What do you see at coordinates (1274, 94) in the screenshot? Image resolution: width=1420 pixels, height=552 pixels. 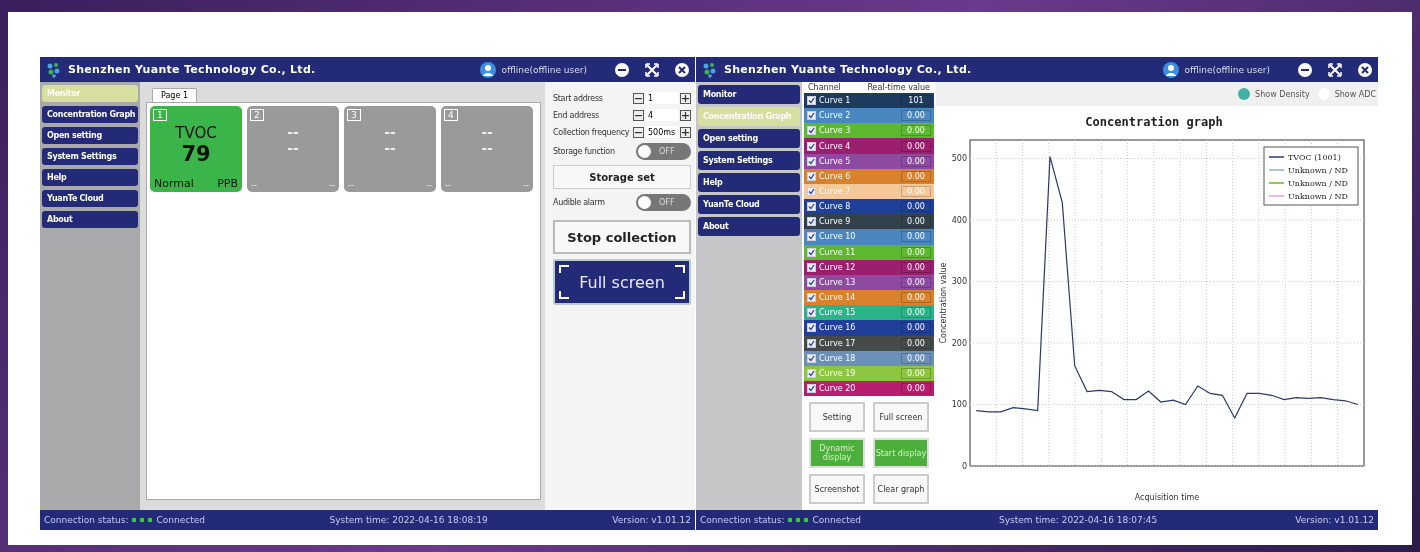 I see `radio-option: Show Density` at bounding box center [1274, 94].